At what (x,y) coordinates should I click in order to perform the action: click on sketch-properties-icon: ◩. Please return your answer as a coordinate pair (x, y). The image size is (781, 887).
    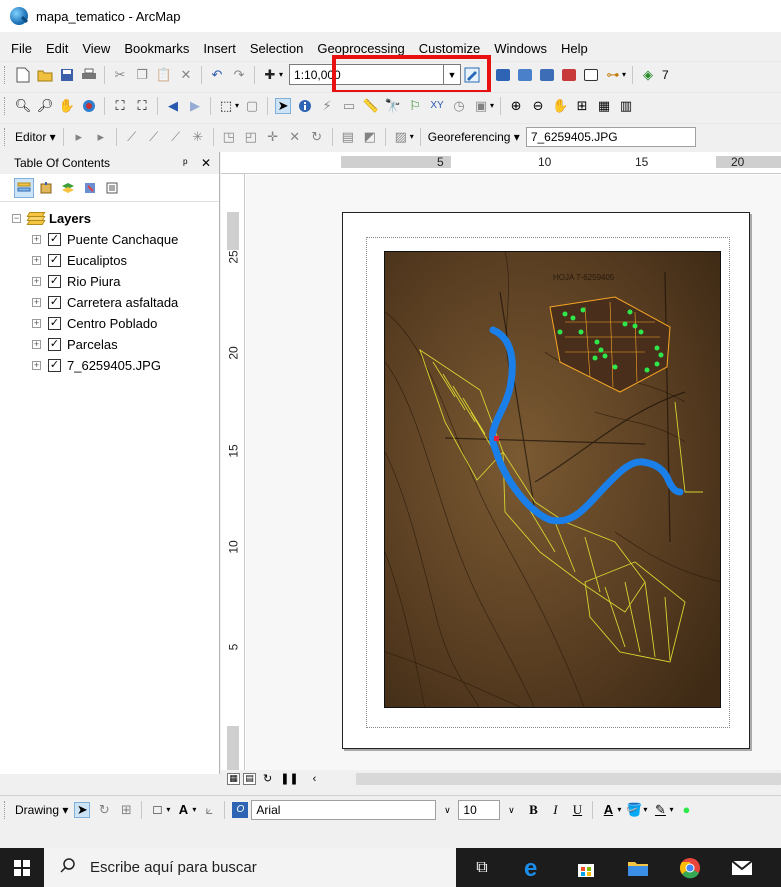
    Looking at the image, I should click on (370, 137).